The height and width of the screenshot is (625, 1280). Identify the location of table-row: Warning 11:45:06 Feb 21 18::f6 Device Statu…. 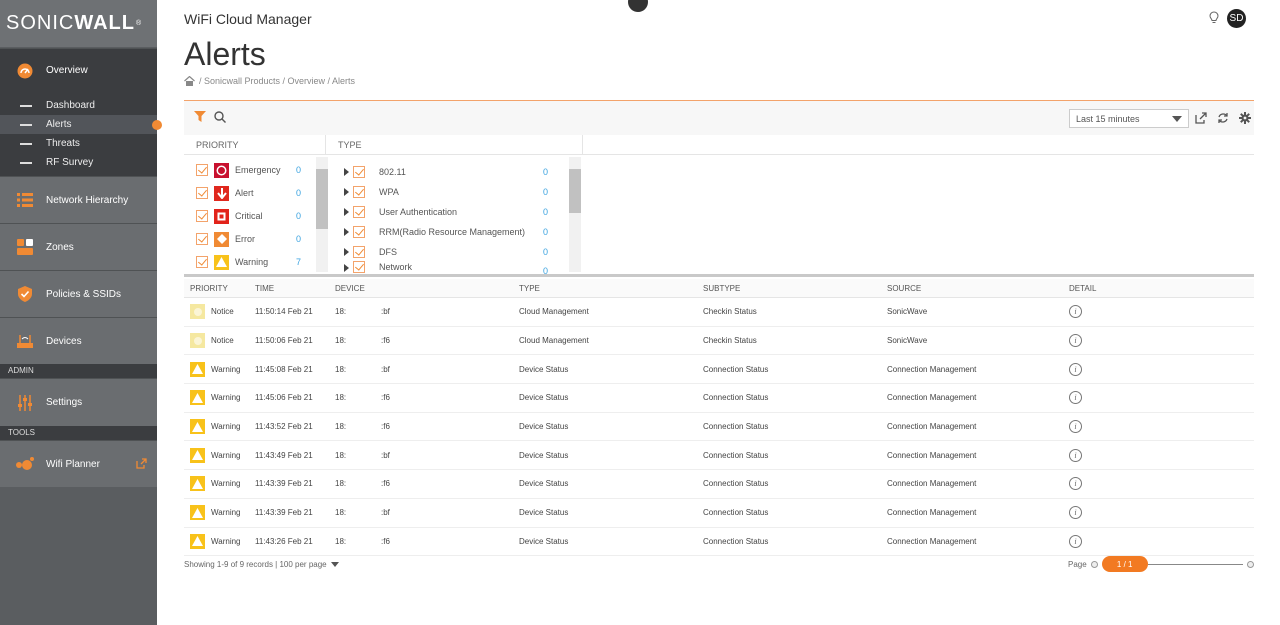
(719, 398).